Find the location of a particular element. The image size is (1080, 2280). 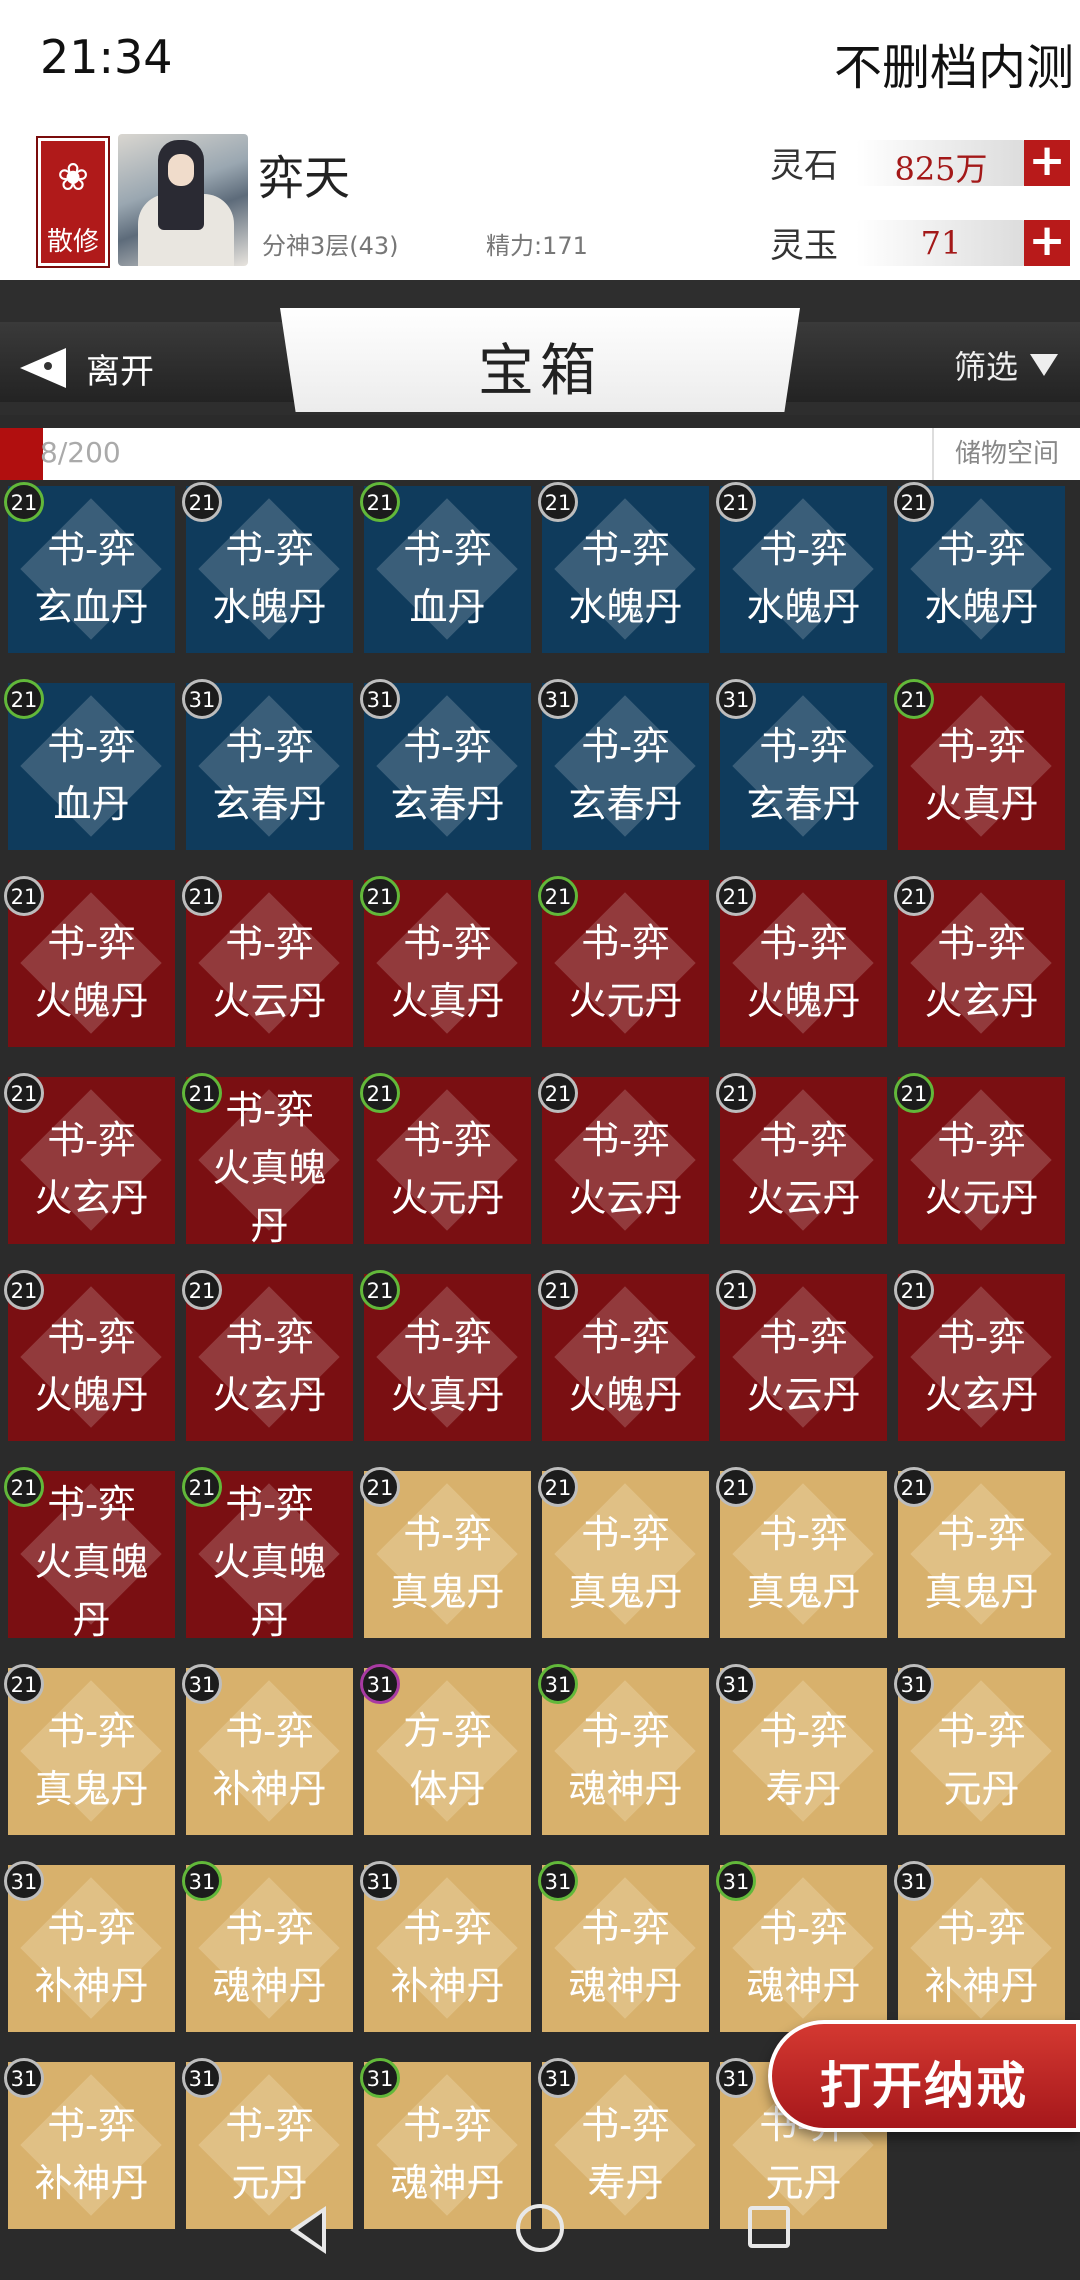

item-name: 书-弈 玄春丹 is located at coordinates (625, 775).